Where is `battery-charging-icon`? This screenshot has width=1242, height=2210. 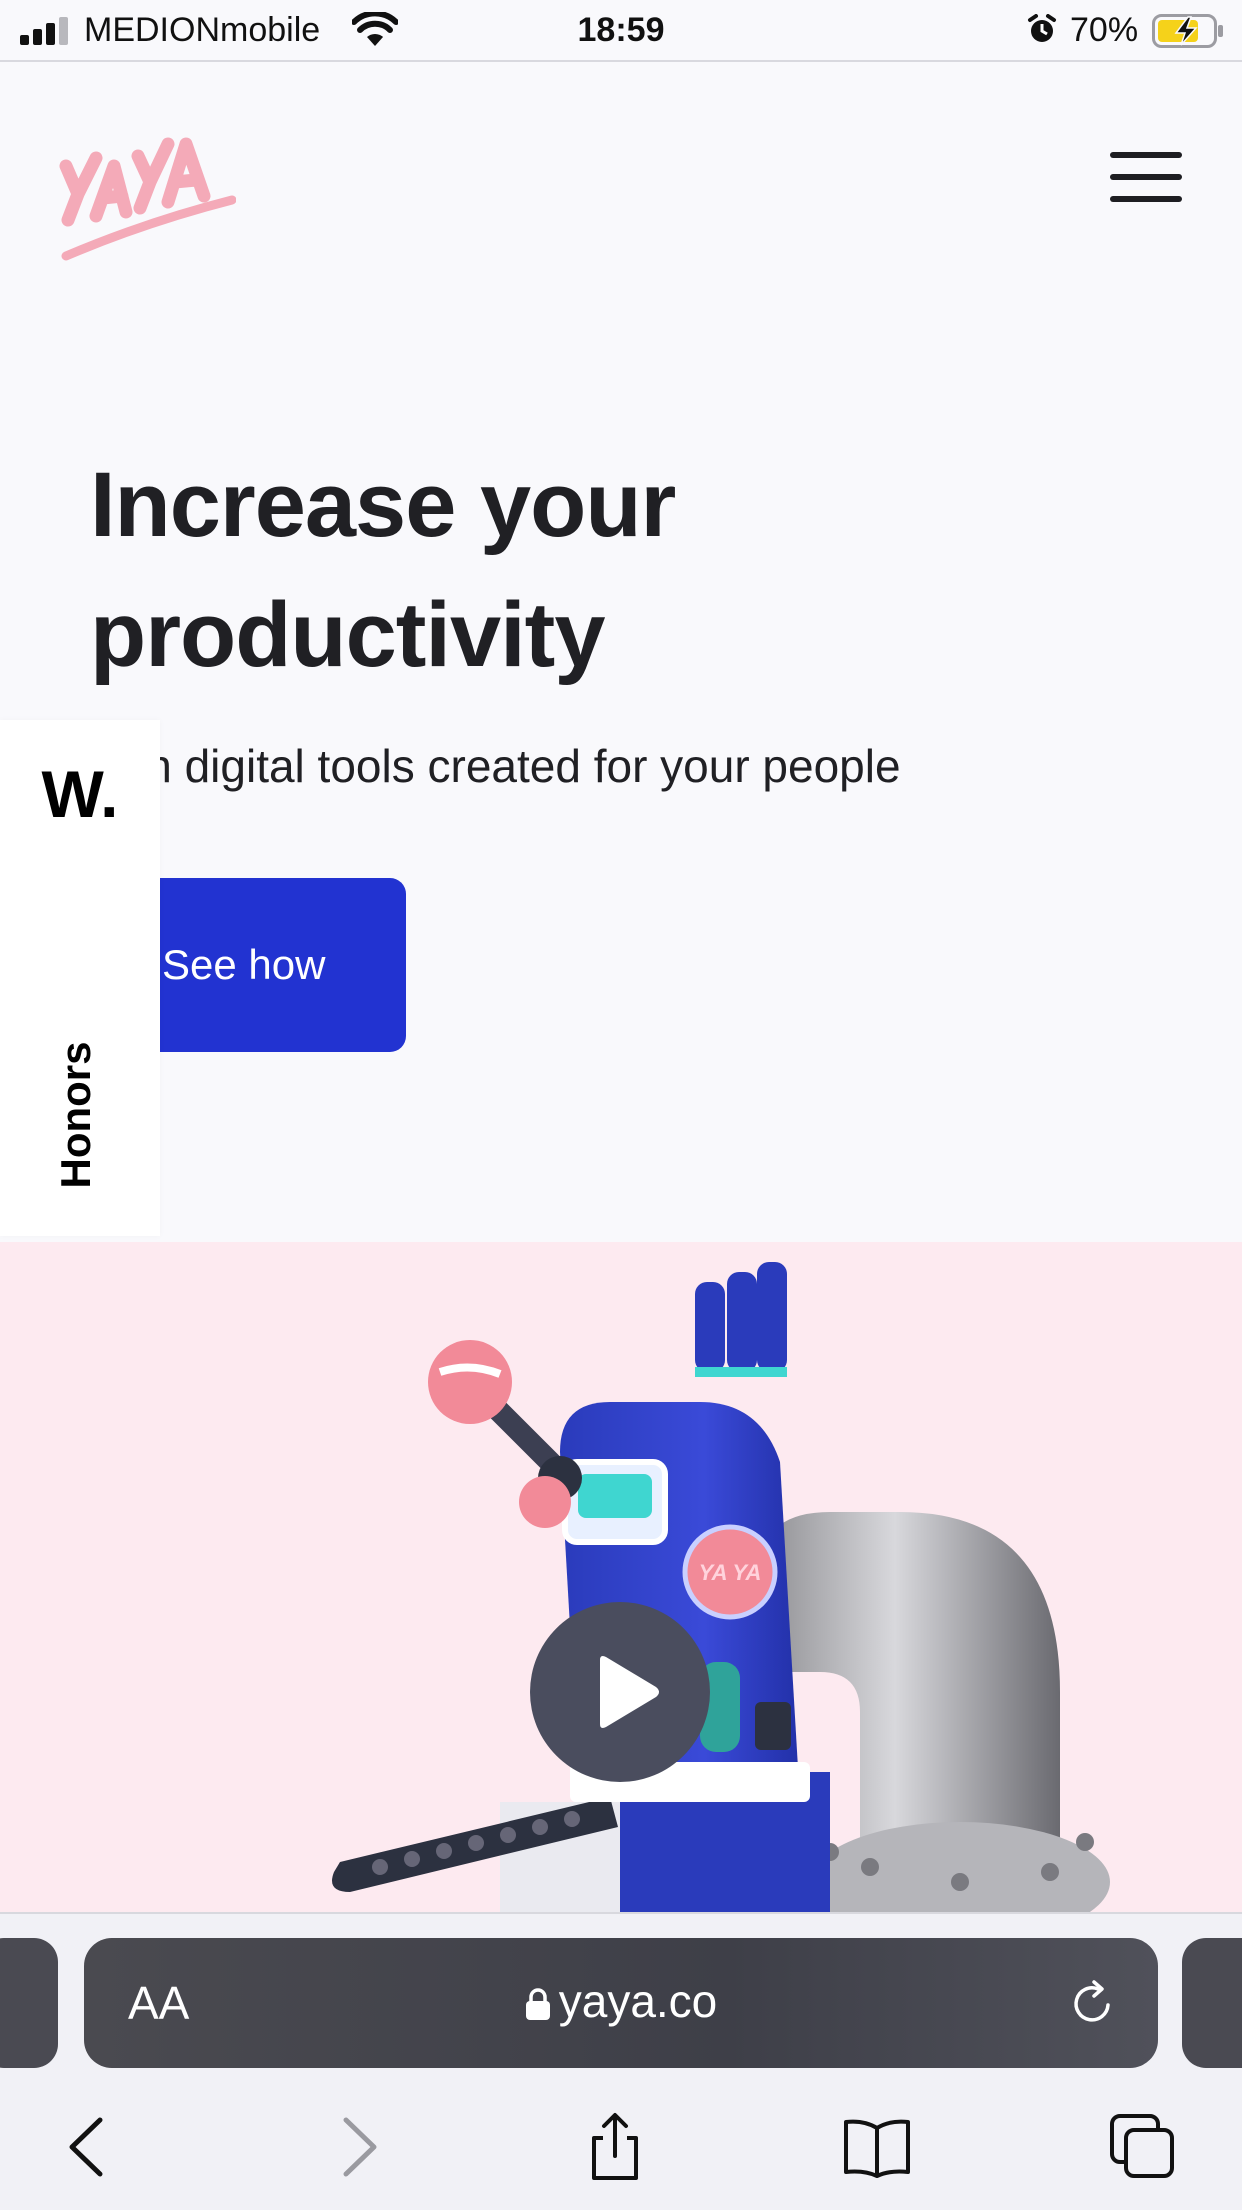 battery-charging-icon is located at coordinates (1187, 31).